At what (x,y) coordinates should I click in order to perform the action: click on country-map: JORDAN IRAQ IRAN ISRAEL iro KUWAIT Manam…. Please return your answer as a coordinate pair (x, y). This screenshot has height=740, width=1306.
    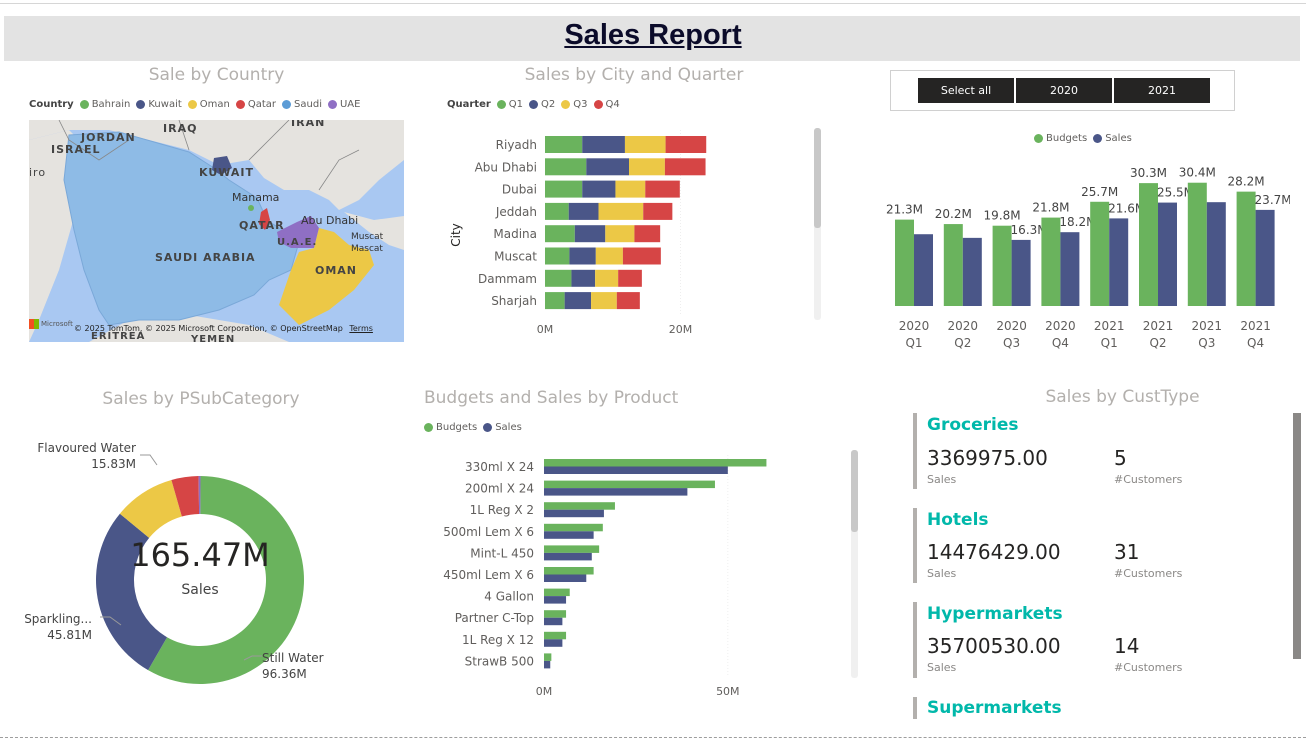
    Looking at the image, I should click on (216, 231).